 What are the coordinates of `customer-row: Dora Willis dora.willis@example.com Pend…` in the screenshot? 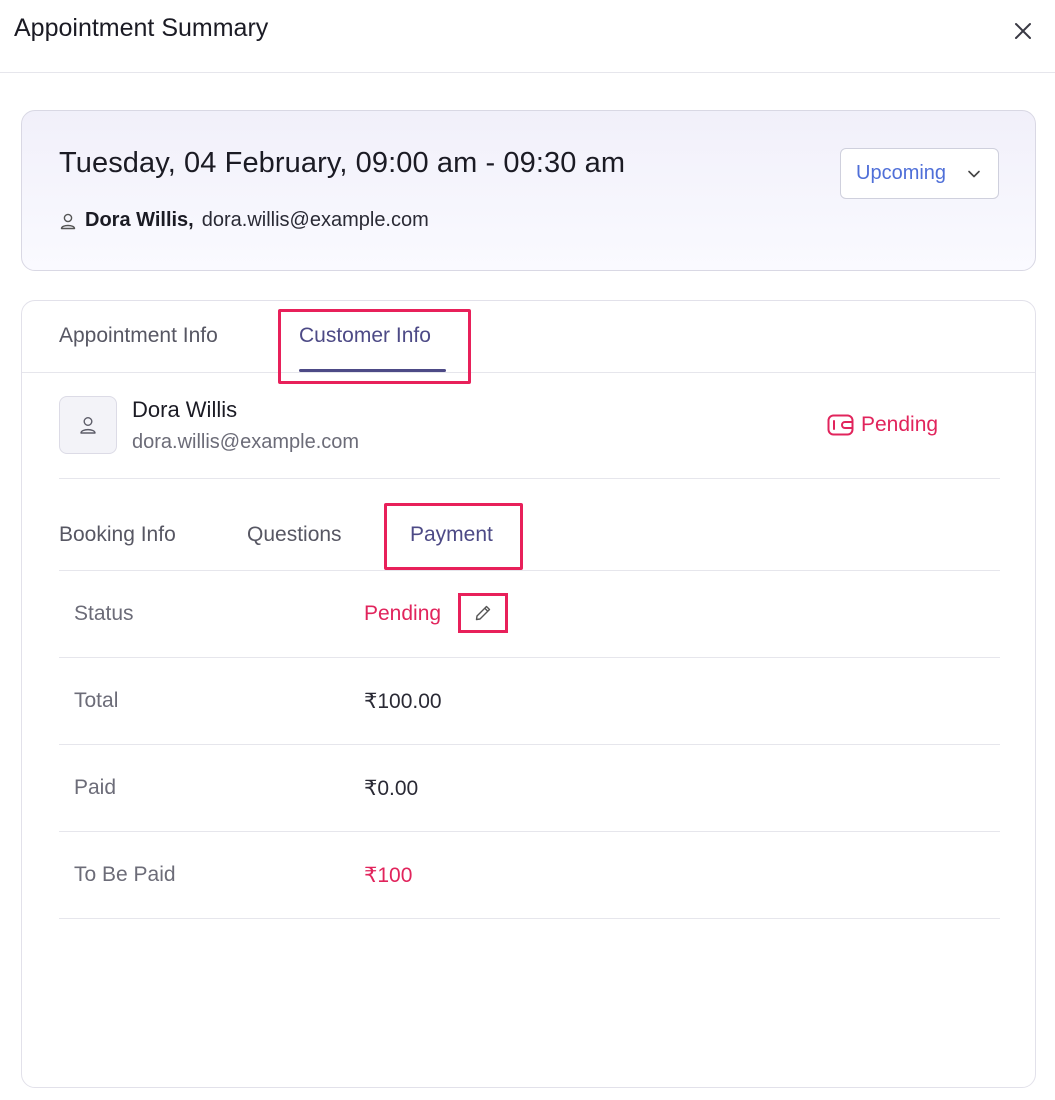 It's located at (529, 437).